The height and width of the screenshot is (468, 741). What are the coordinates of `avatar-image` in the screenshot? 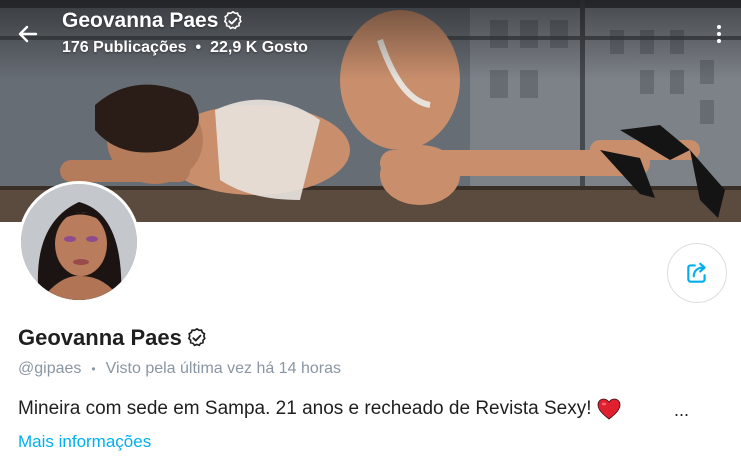 It's located at (79, 242).